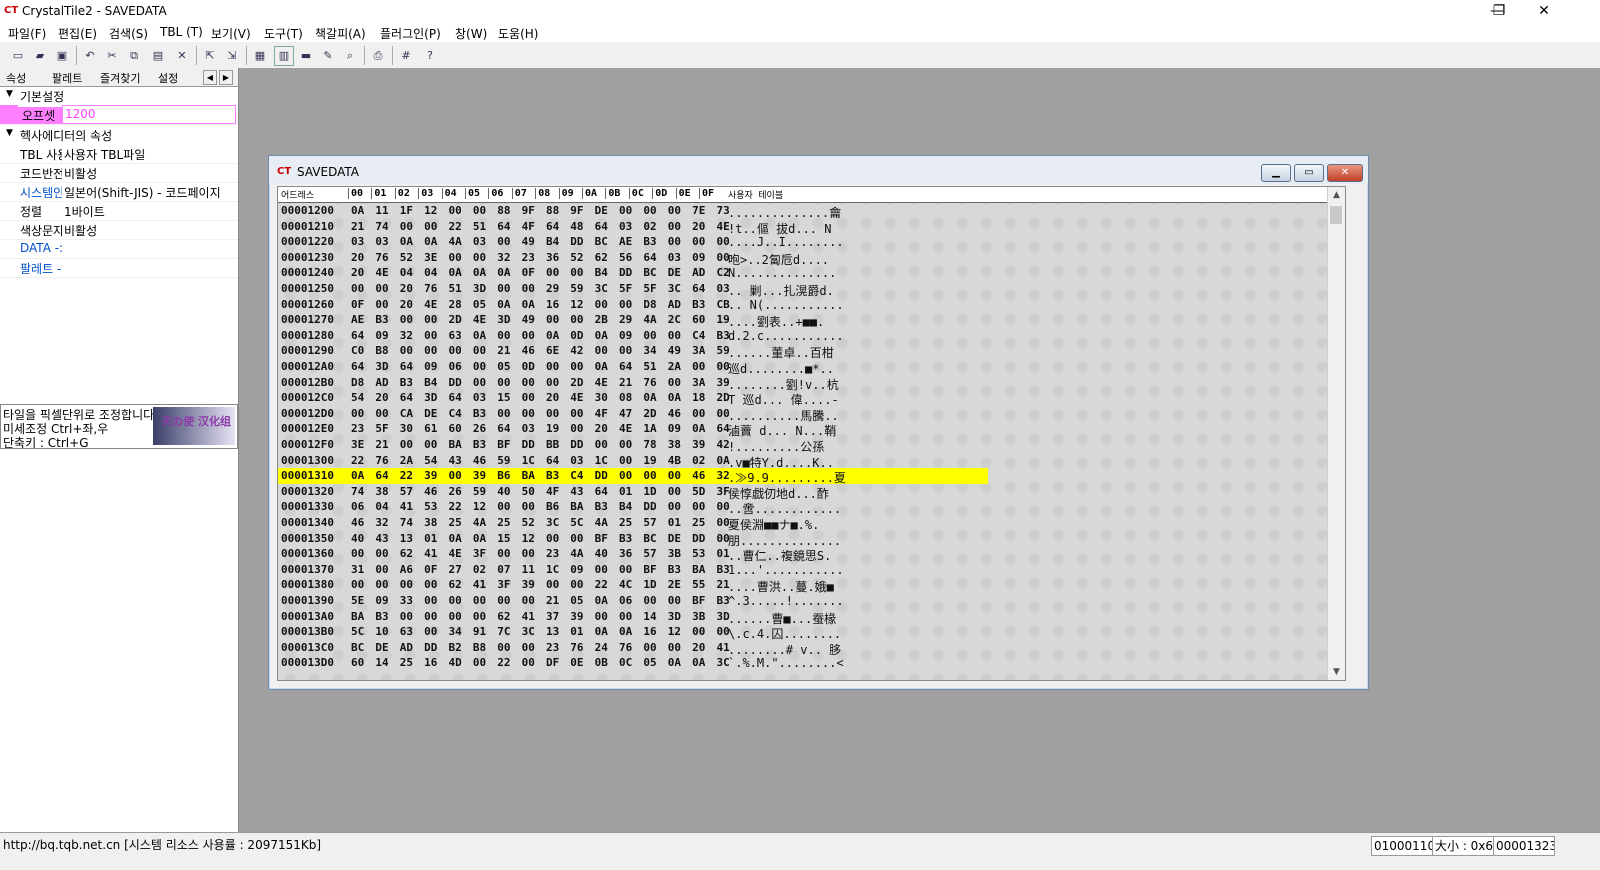 This screenshot has height=870, width=1600. Describe the element at coordinates (1309, 173) in the screenshot. I see `child-maximize-button: ▭` at that location.